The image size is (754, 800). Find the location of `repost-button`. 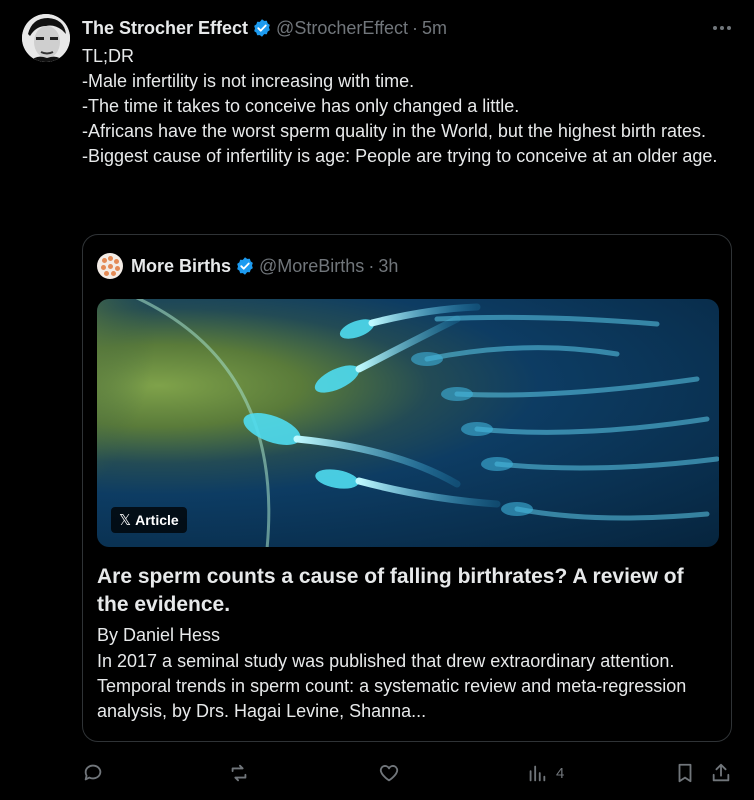

repost-button is located at coordinates (243, 773).